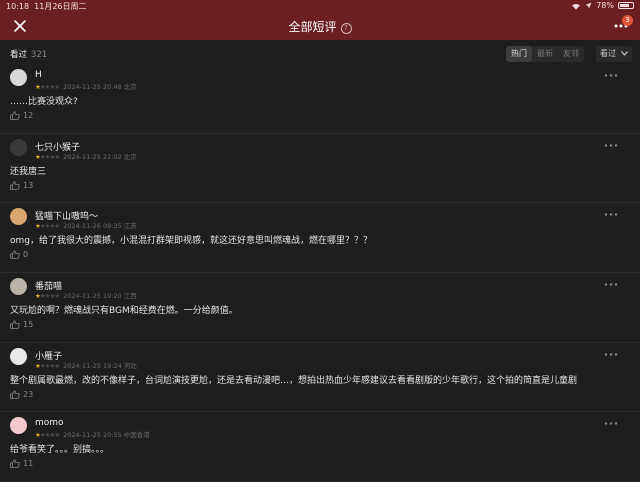  What do you see at coordinates (320, 54) in the screenshot?
I see `filter-toolbar: 看过 321 热门 最新 友邻 看过` at bounding box center [320, 54].